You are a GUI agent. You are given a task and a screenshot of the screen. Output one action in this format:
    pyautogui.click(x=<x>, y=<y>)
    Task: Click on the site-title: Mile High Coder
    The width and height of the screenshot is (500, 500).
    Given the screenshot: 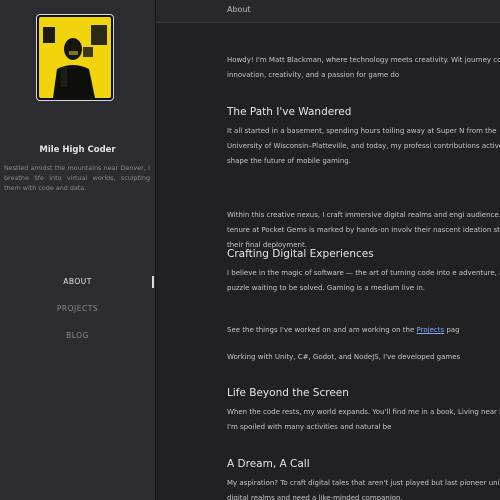 What is the action you would take?
    pyautogui.click(x=77, y=150)
    